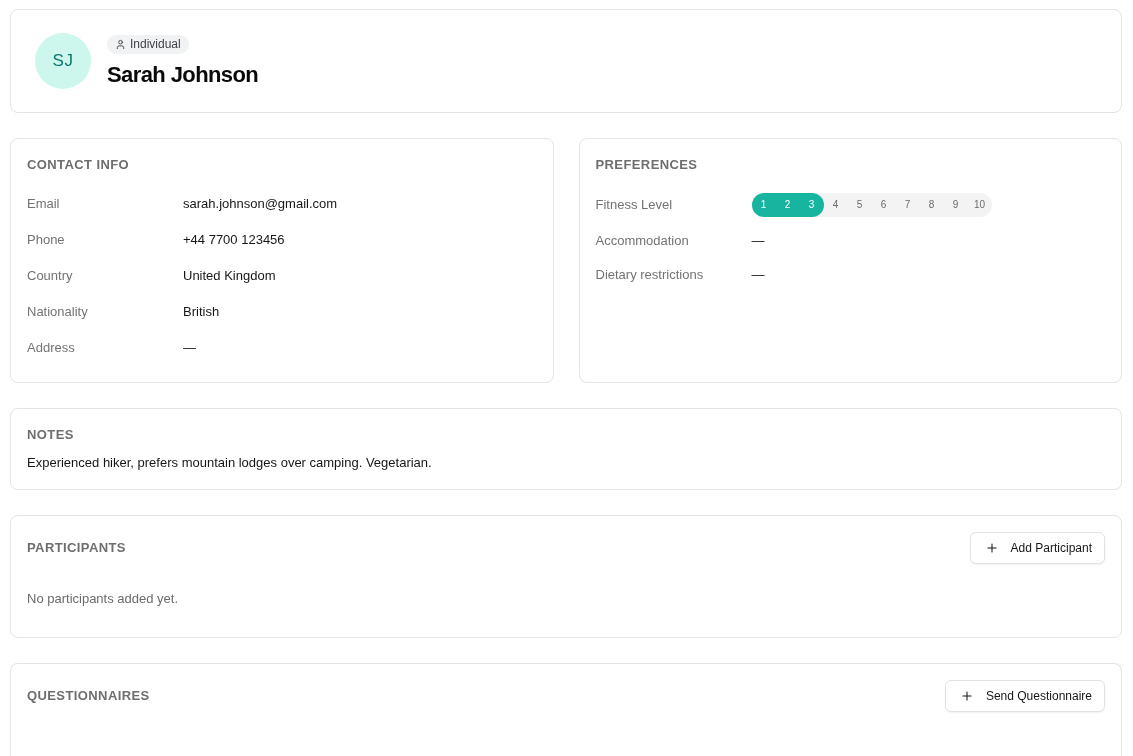  I want to click on person-icon, so click(120, 44).